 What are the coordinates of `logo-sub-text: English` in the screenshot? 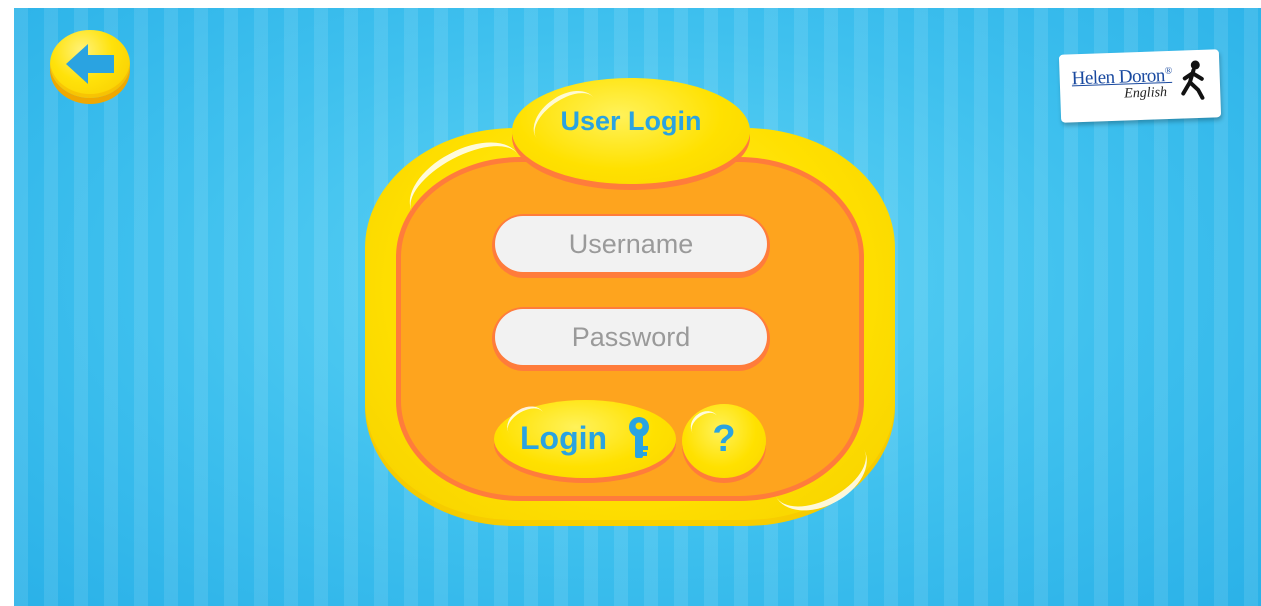 It's located at (1146, 93).